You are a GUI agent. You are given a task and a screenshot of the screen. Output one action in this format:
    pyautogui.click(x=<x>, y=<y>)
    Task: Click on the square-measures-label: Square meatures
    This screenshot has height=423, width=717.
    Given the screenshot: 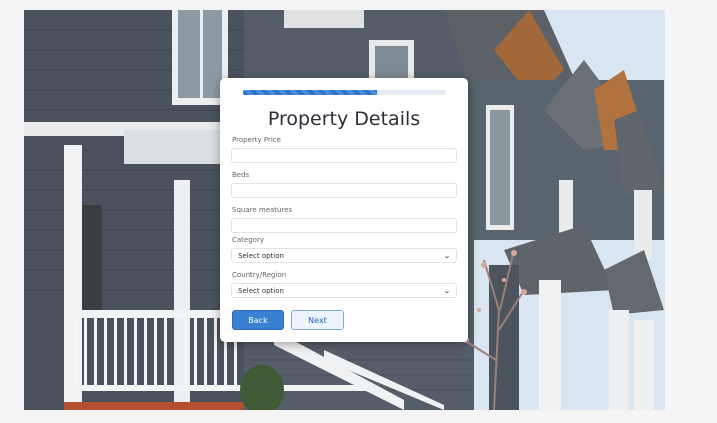 What is the action you would take?
    pyautogui.click(x=262, y=210)
    